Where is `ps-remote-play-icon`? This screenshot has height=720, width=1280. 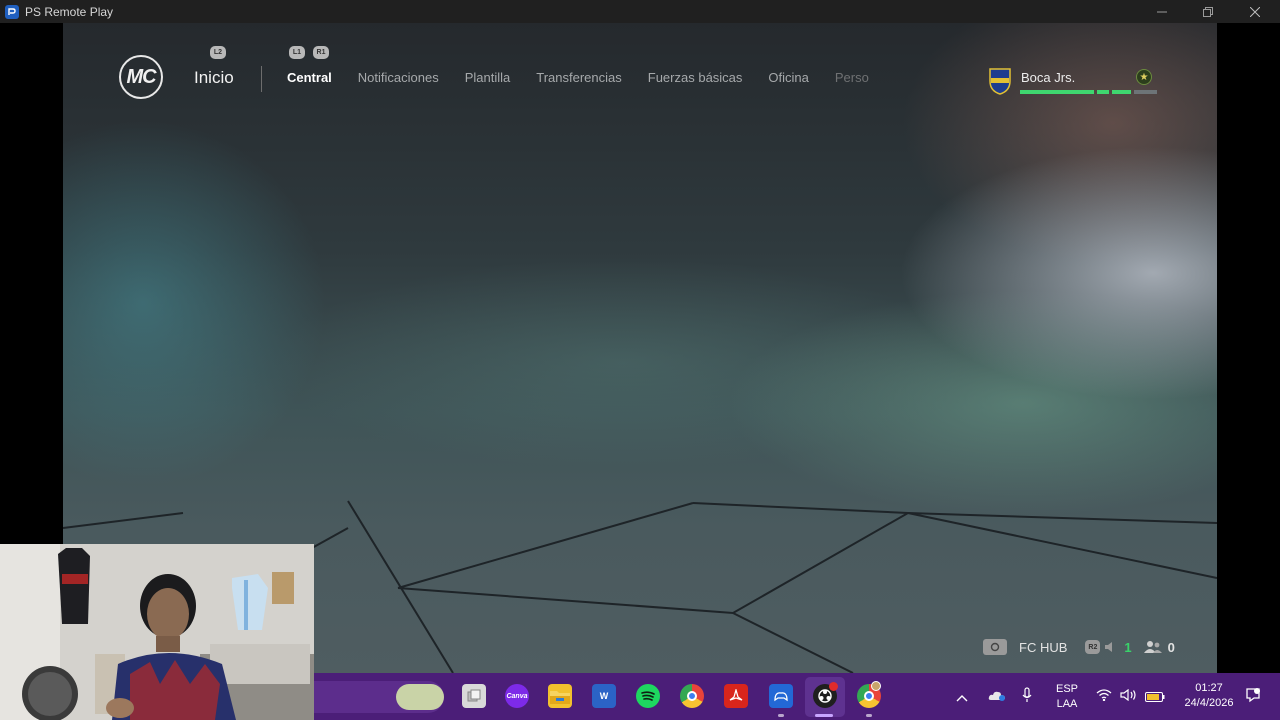
ps-remote-play-icon is located at coordinates (12, 11).